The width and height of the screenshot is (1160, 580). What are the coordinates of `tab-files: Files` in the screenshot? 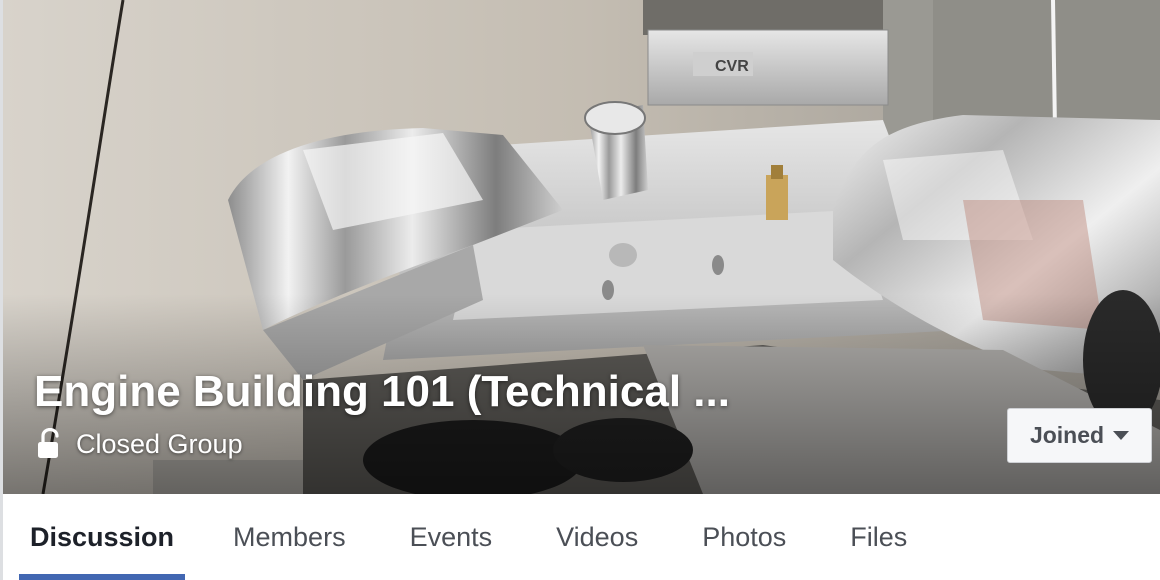 It's located at (878, 537).